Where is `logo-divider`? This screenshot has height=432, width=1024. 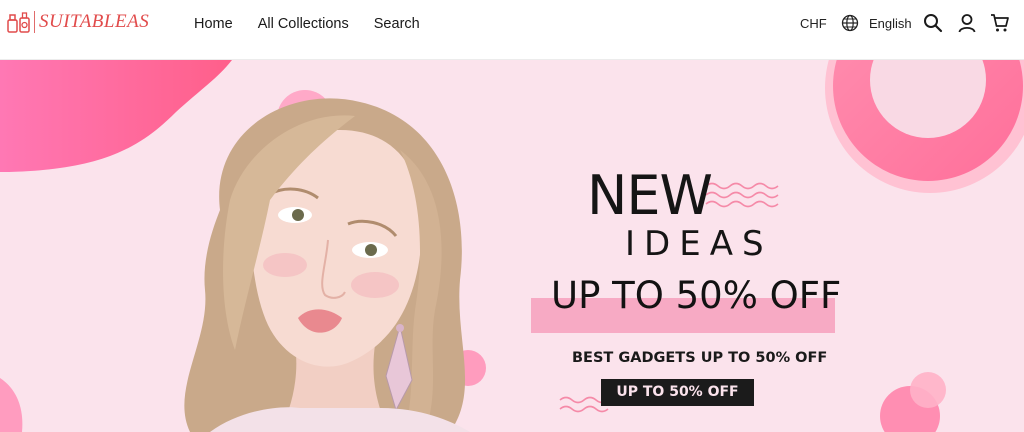
logo-divider is located at coordinates (34, 22).